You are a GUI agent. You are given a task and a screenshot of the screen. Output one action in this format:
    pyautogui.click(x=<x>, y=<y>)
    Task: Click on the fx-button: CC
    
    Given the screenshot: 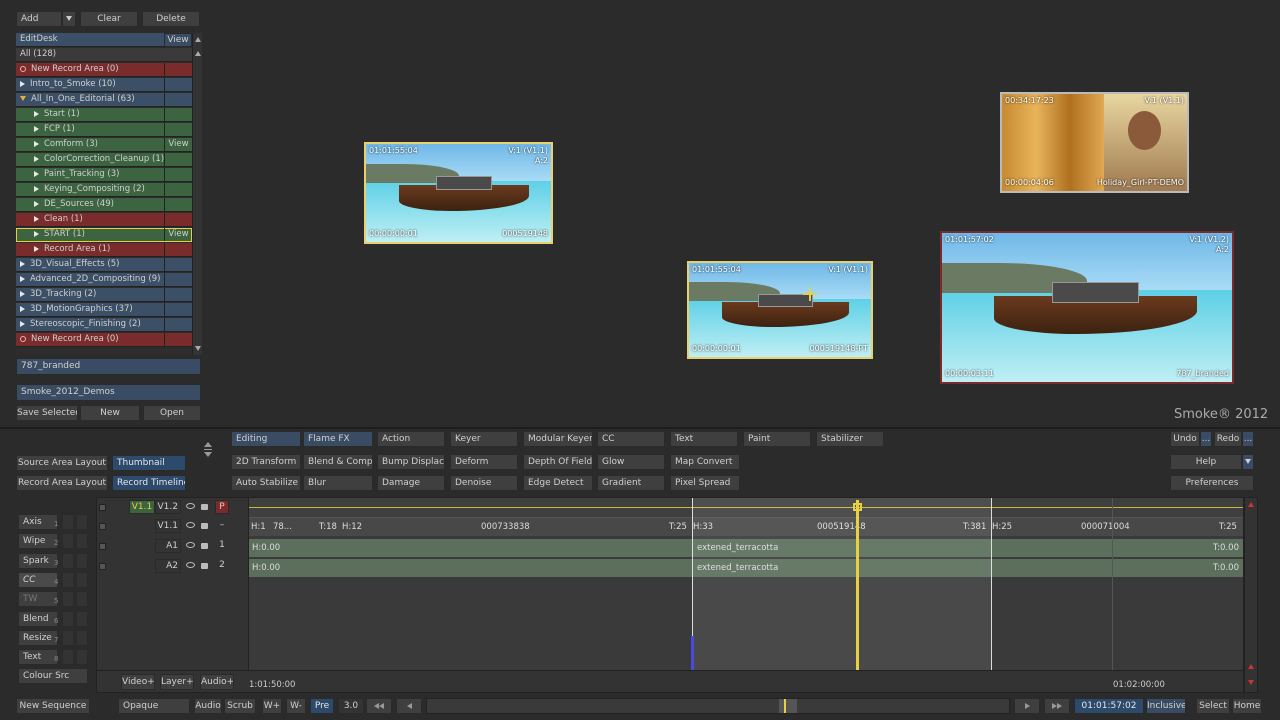 What is the action you would take?
    pyautogui.click(x=631, y=439)
    